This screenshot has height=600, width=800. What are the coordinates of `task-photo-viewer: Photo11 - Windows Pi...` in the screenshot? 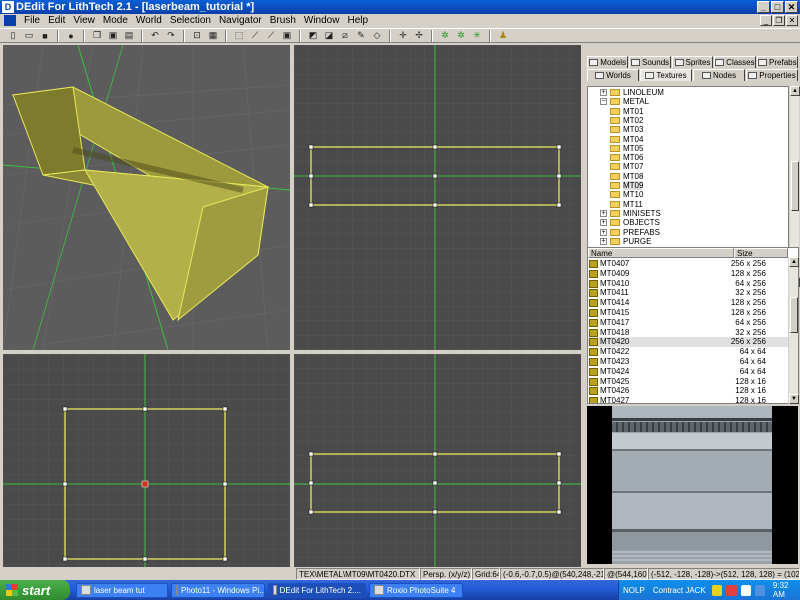 It's located at (218, 590).